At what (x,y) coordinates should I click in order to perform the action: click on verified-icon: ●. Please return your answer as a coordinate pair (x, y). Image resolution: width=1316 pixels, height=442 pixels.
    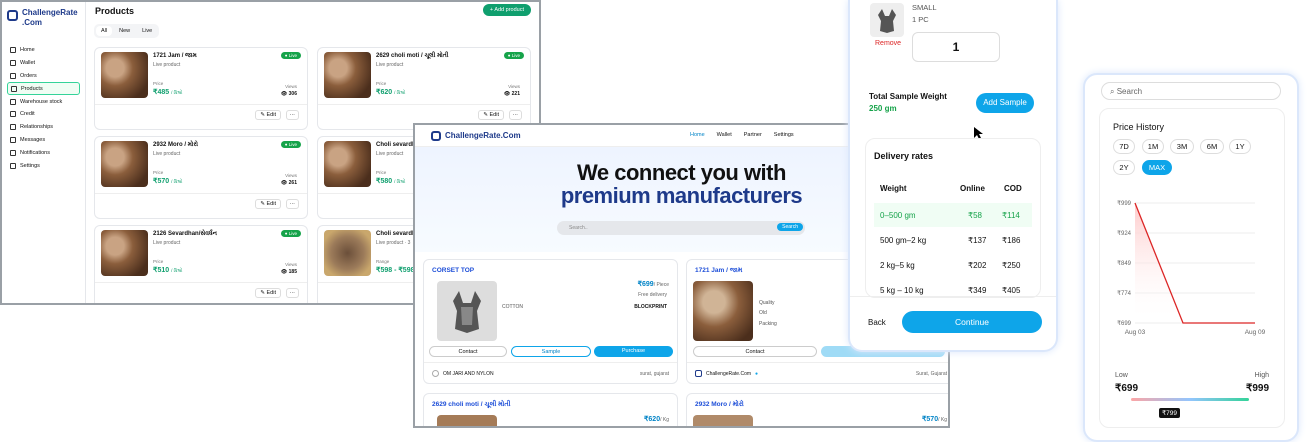
    Looking at the image, I should click on (757, 373).